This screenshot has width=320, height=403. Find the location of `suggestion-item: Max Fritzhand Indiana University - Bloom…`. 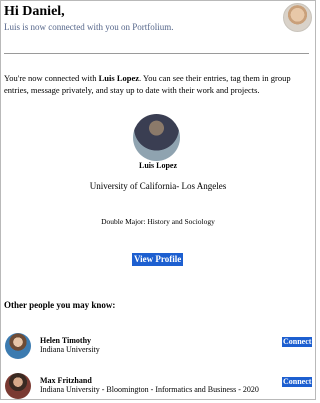

suggestion-item: Max Fritzhand Indiana University - Bloom… is located at coordinates (158, 388).